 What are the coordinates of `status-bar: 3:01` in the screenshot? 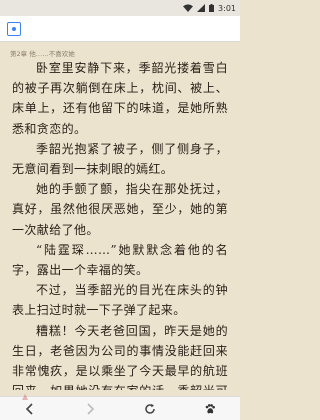 It's located at (120, 8).